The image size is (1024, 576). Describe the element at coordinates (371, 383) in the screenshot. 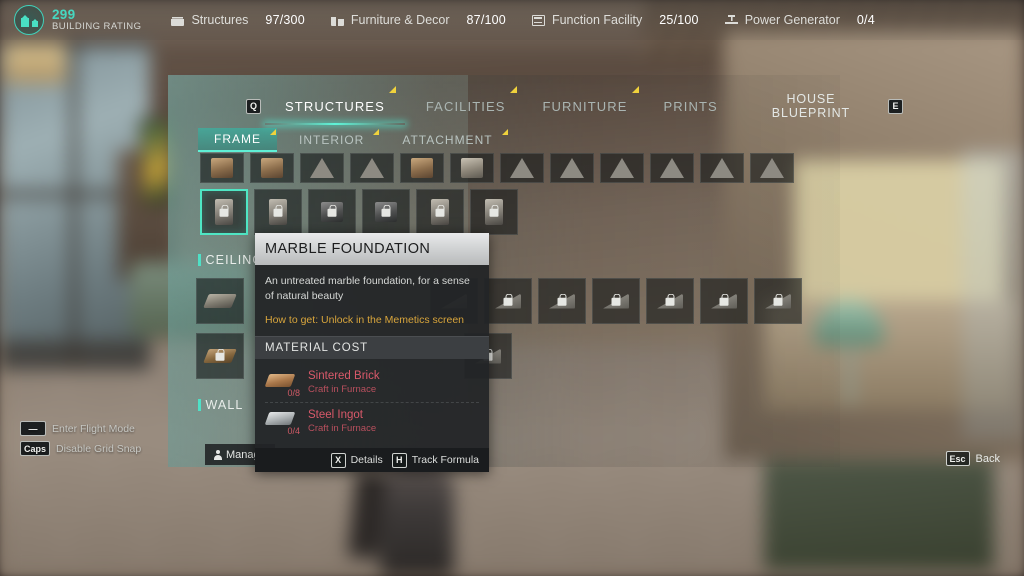

I see `material-row: 0/8 Sintered Brick Craft in Furnace` at that location.